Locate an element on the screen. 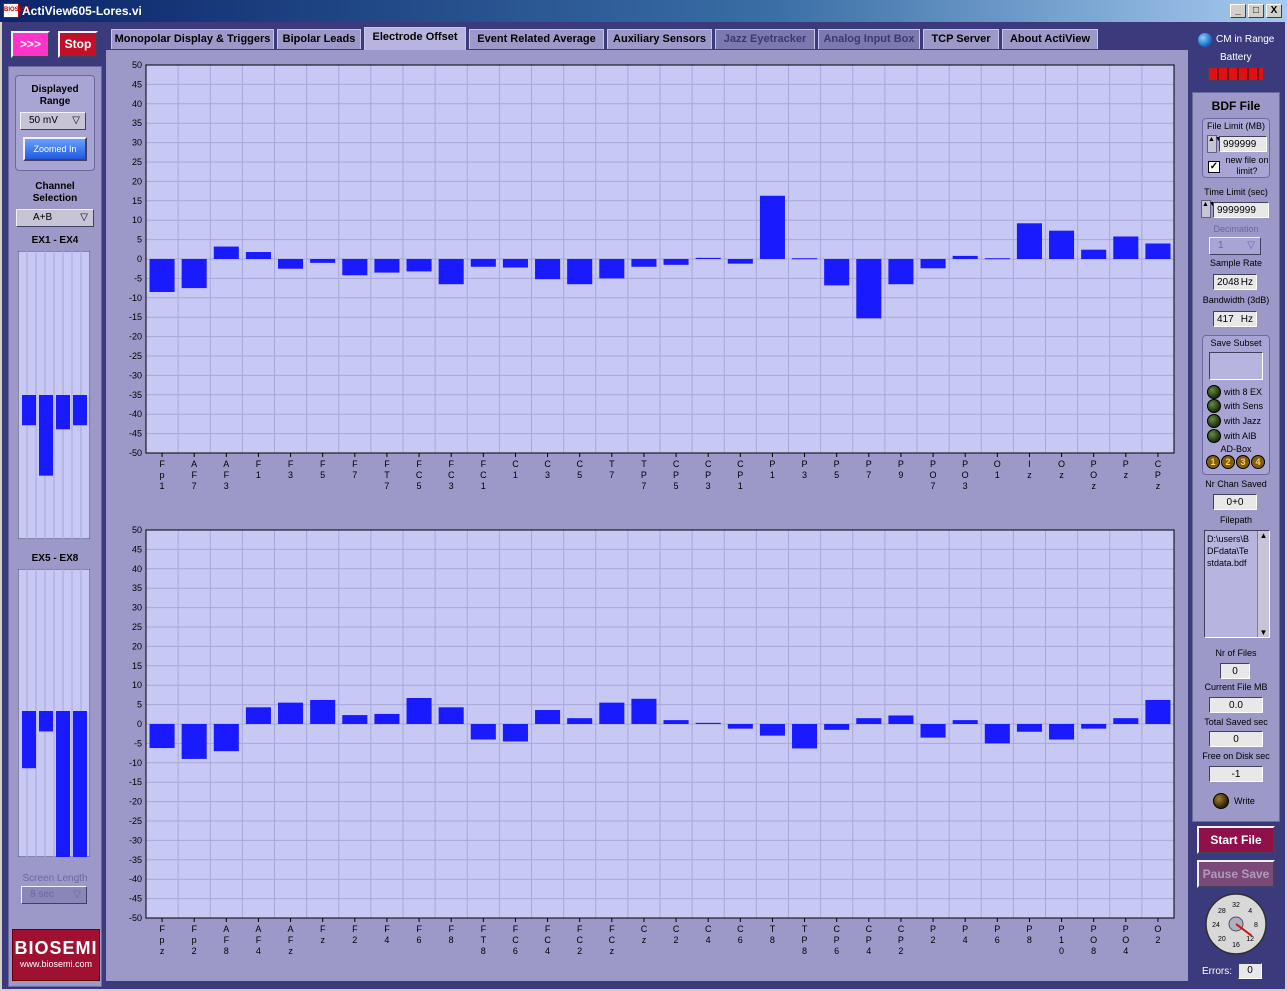 This screenshot has width=1287, height=991. x-tick-label-f8: F8 is located at coordinates (451, 934).